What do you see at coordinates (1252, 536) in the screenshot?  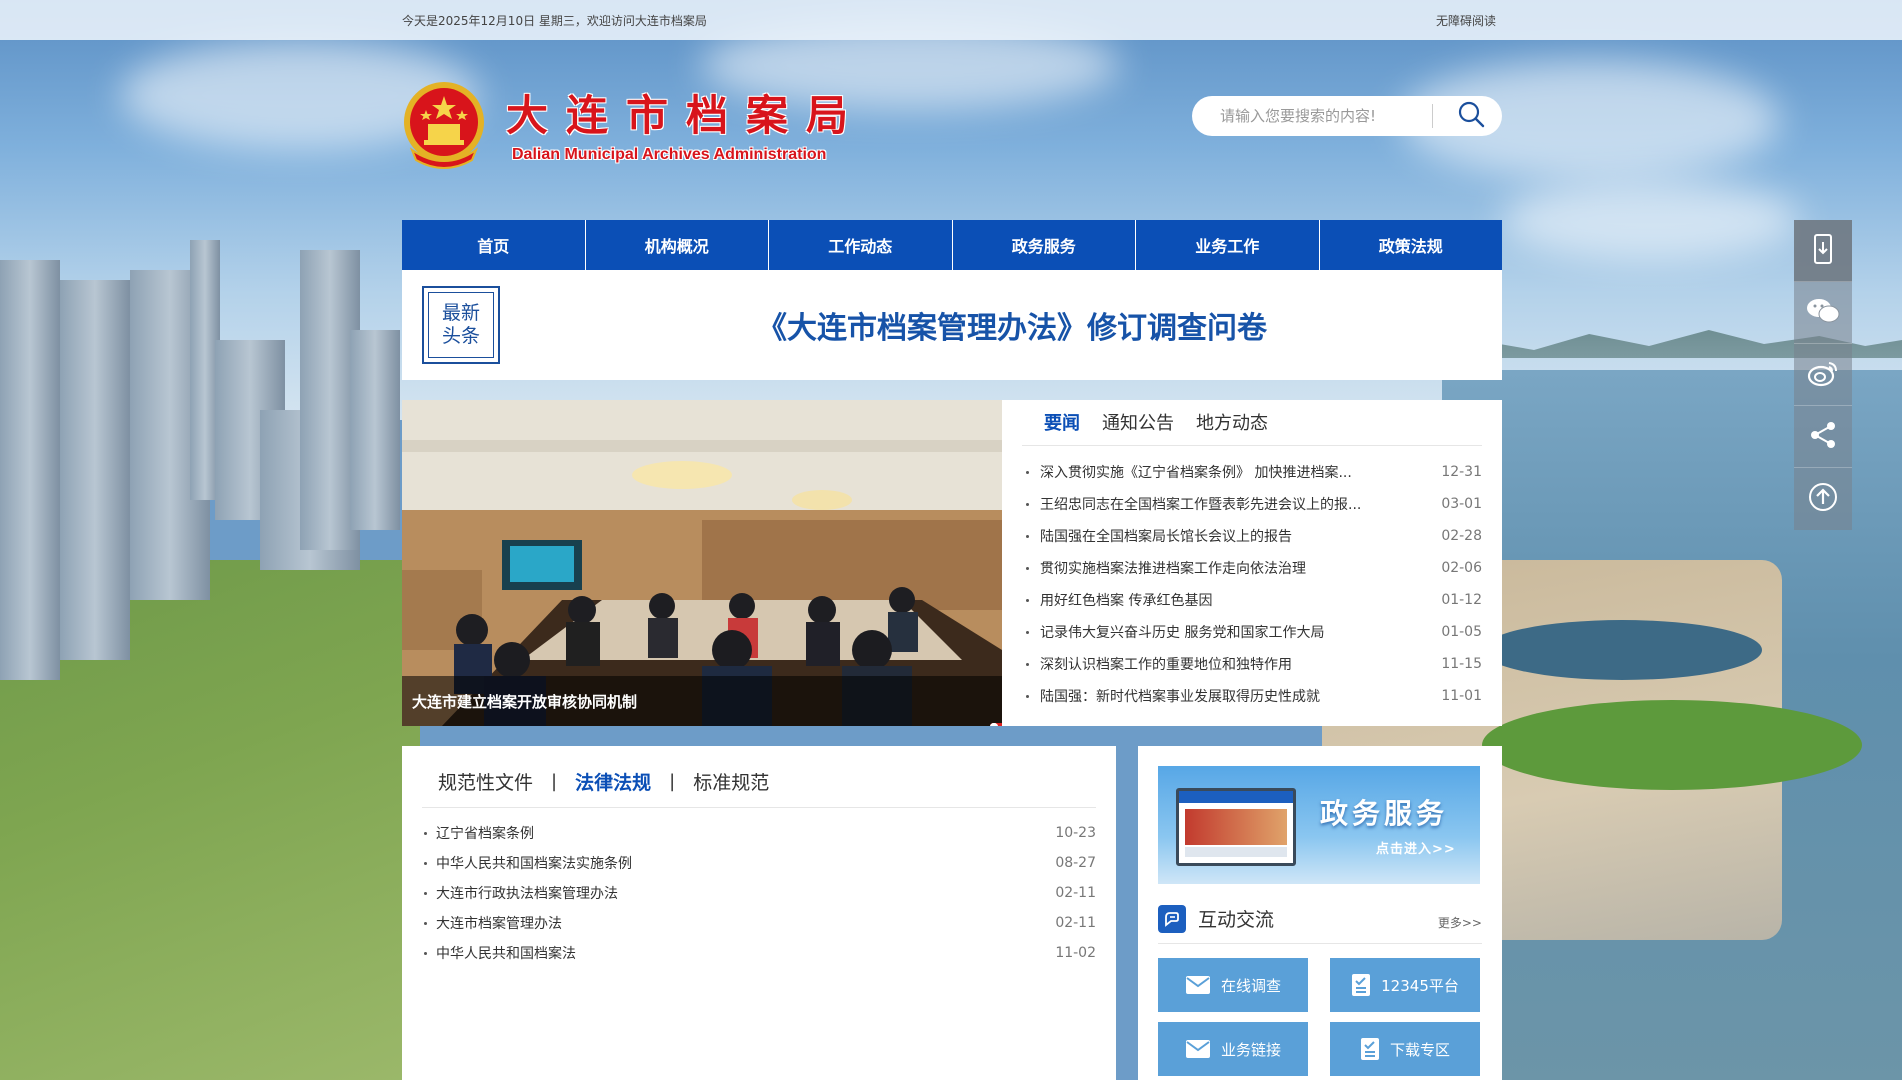 I see `list-item: 陆国强在全国档案局长馆长会议上的报告 02-28` at bounding box center [1252, 536].